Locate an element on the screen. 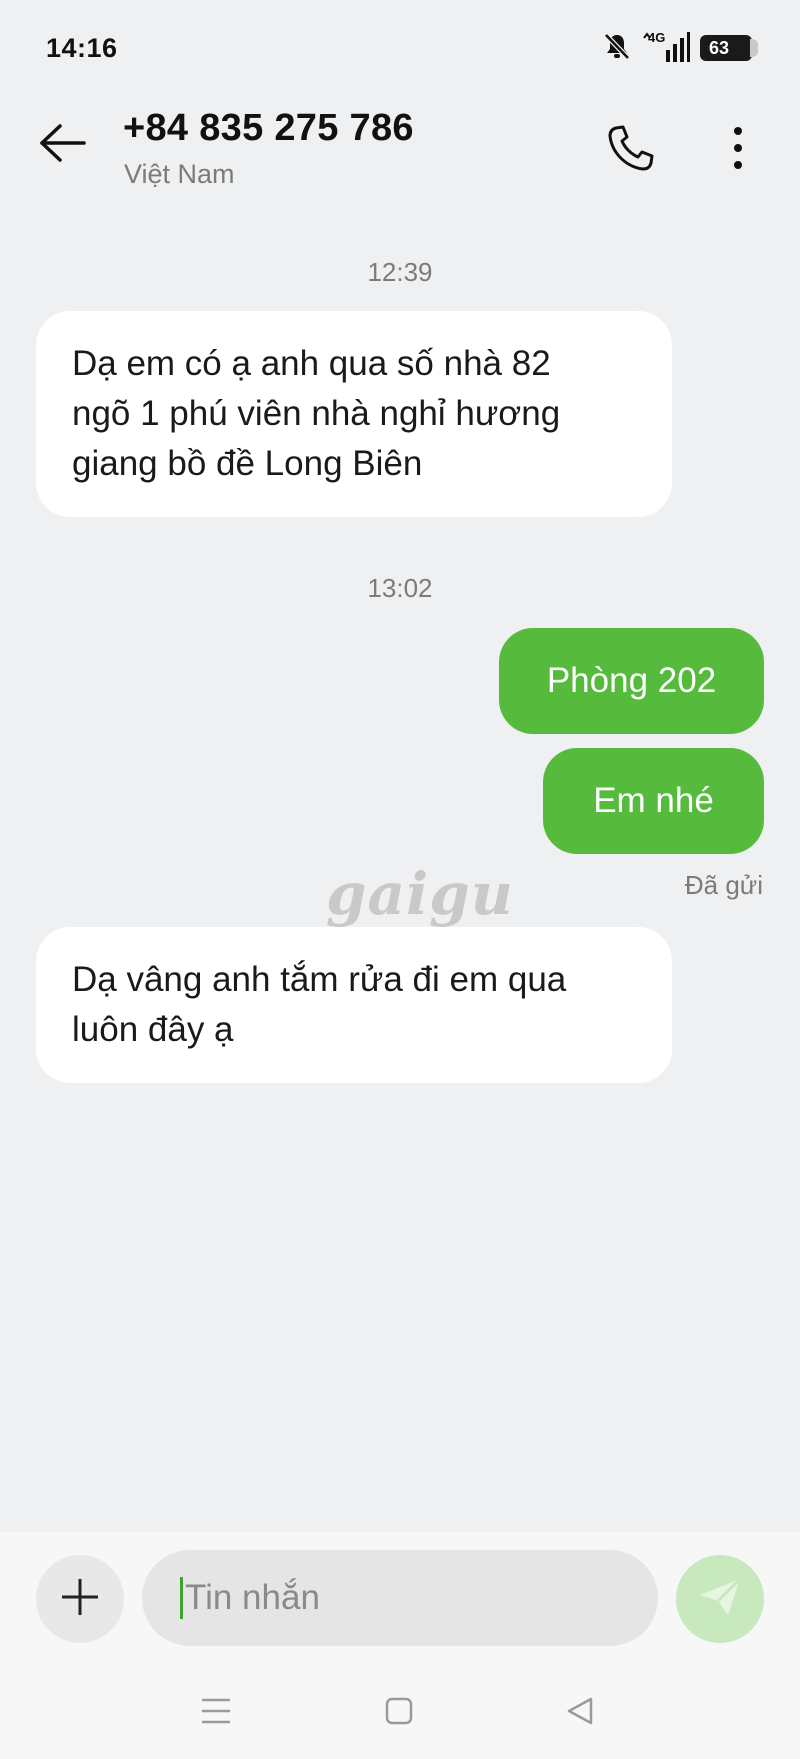  message-composer is located at coordinates (400, 1600).